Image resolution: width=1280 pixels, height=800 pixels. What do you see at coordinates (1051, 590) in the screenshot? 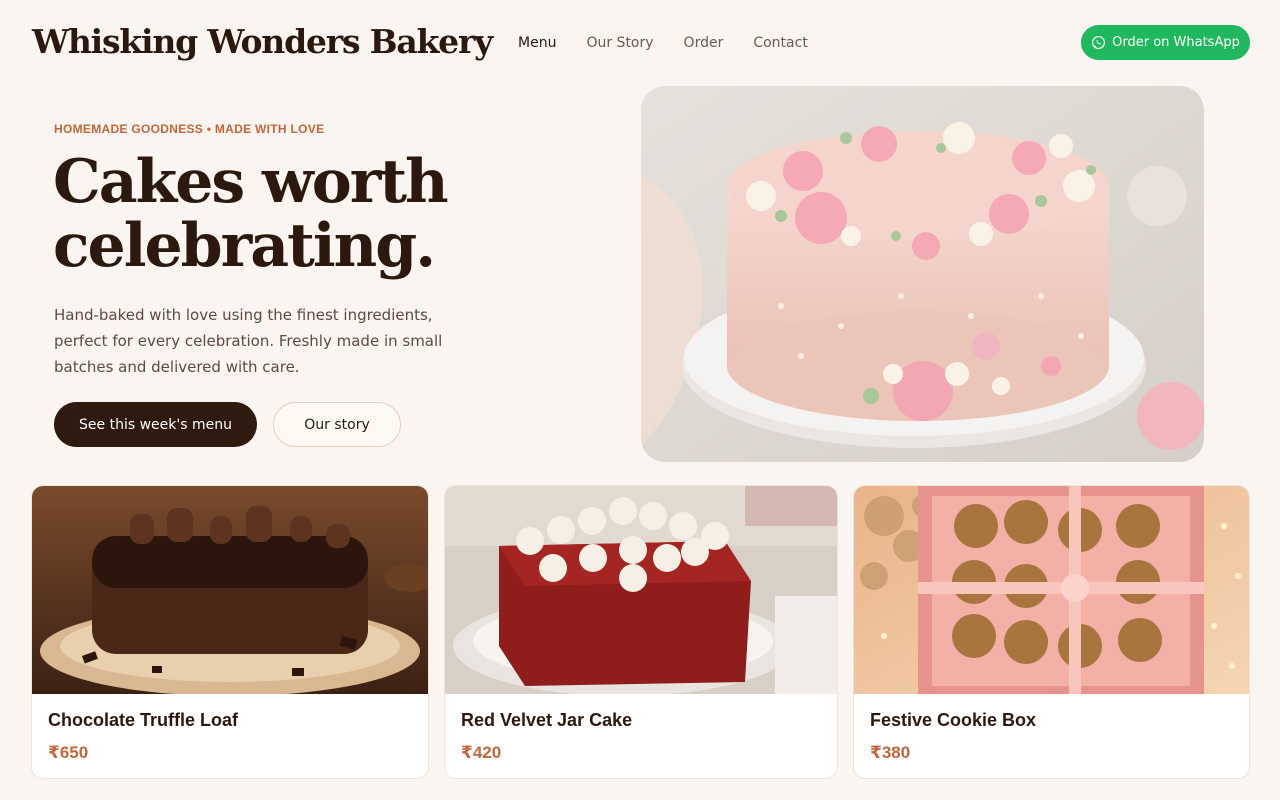
I see `cookie-box-image` at bounding box center [1051, 590].